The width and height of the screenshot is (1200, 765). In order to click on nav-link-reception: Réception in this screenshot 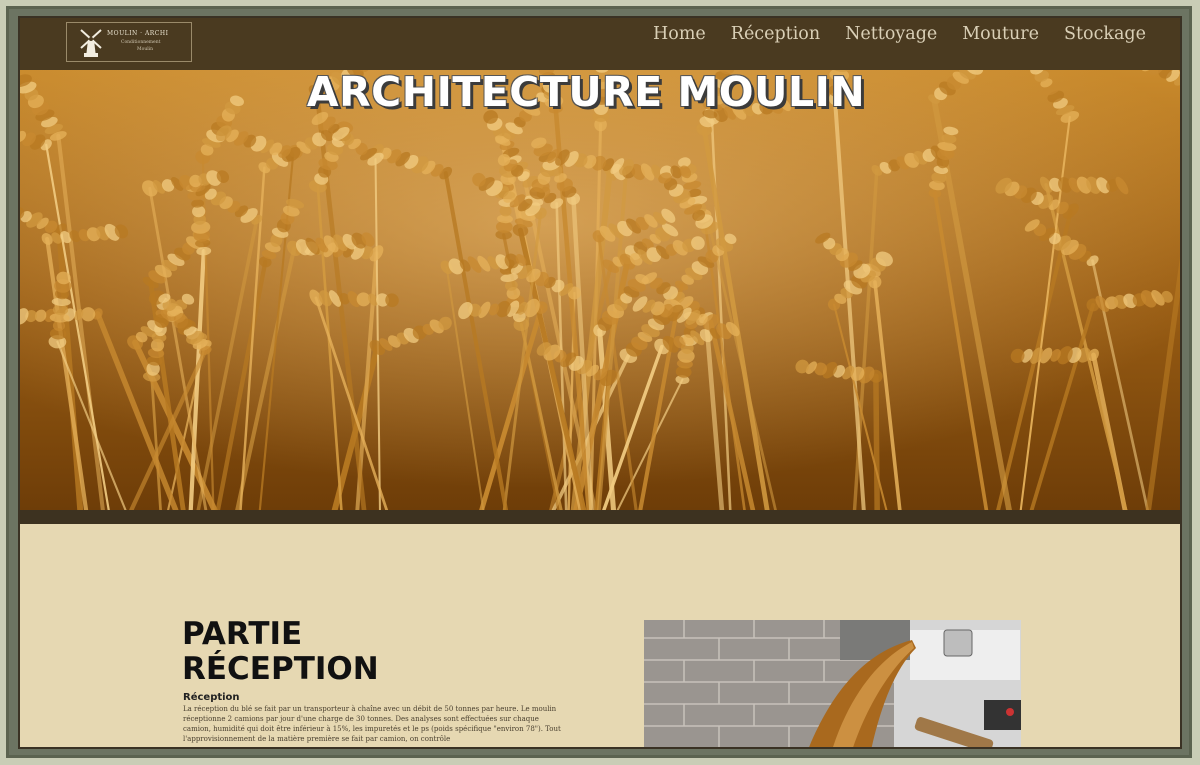, I will do `click(775, 34)`.